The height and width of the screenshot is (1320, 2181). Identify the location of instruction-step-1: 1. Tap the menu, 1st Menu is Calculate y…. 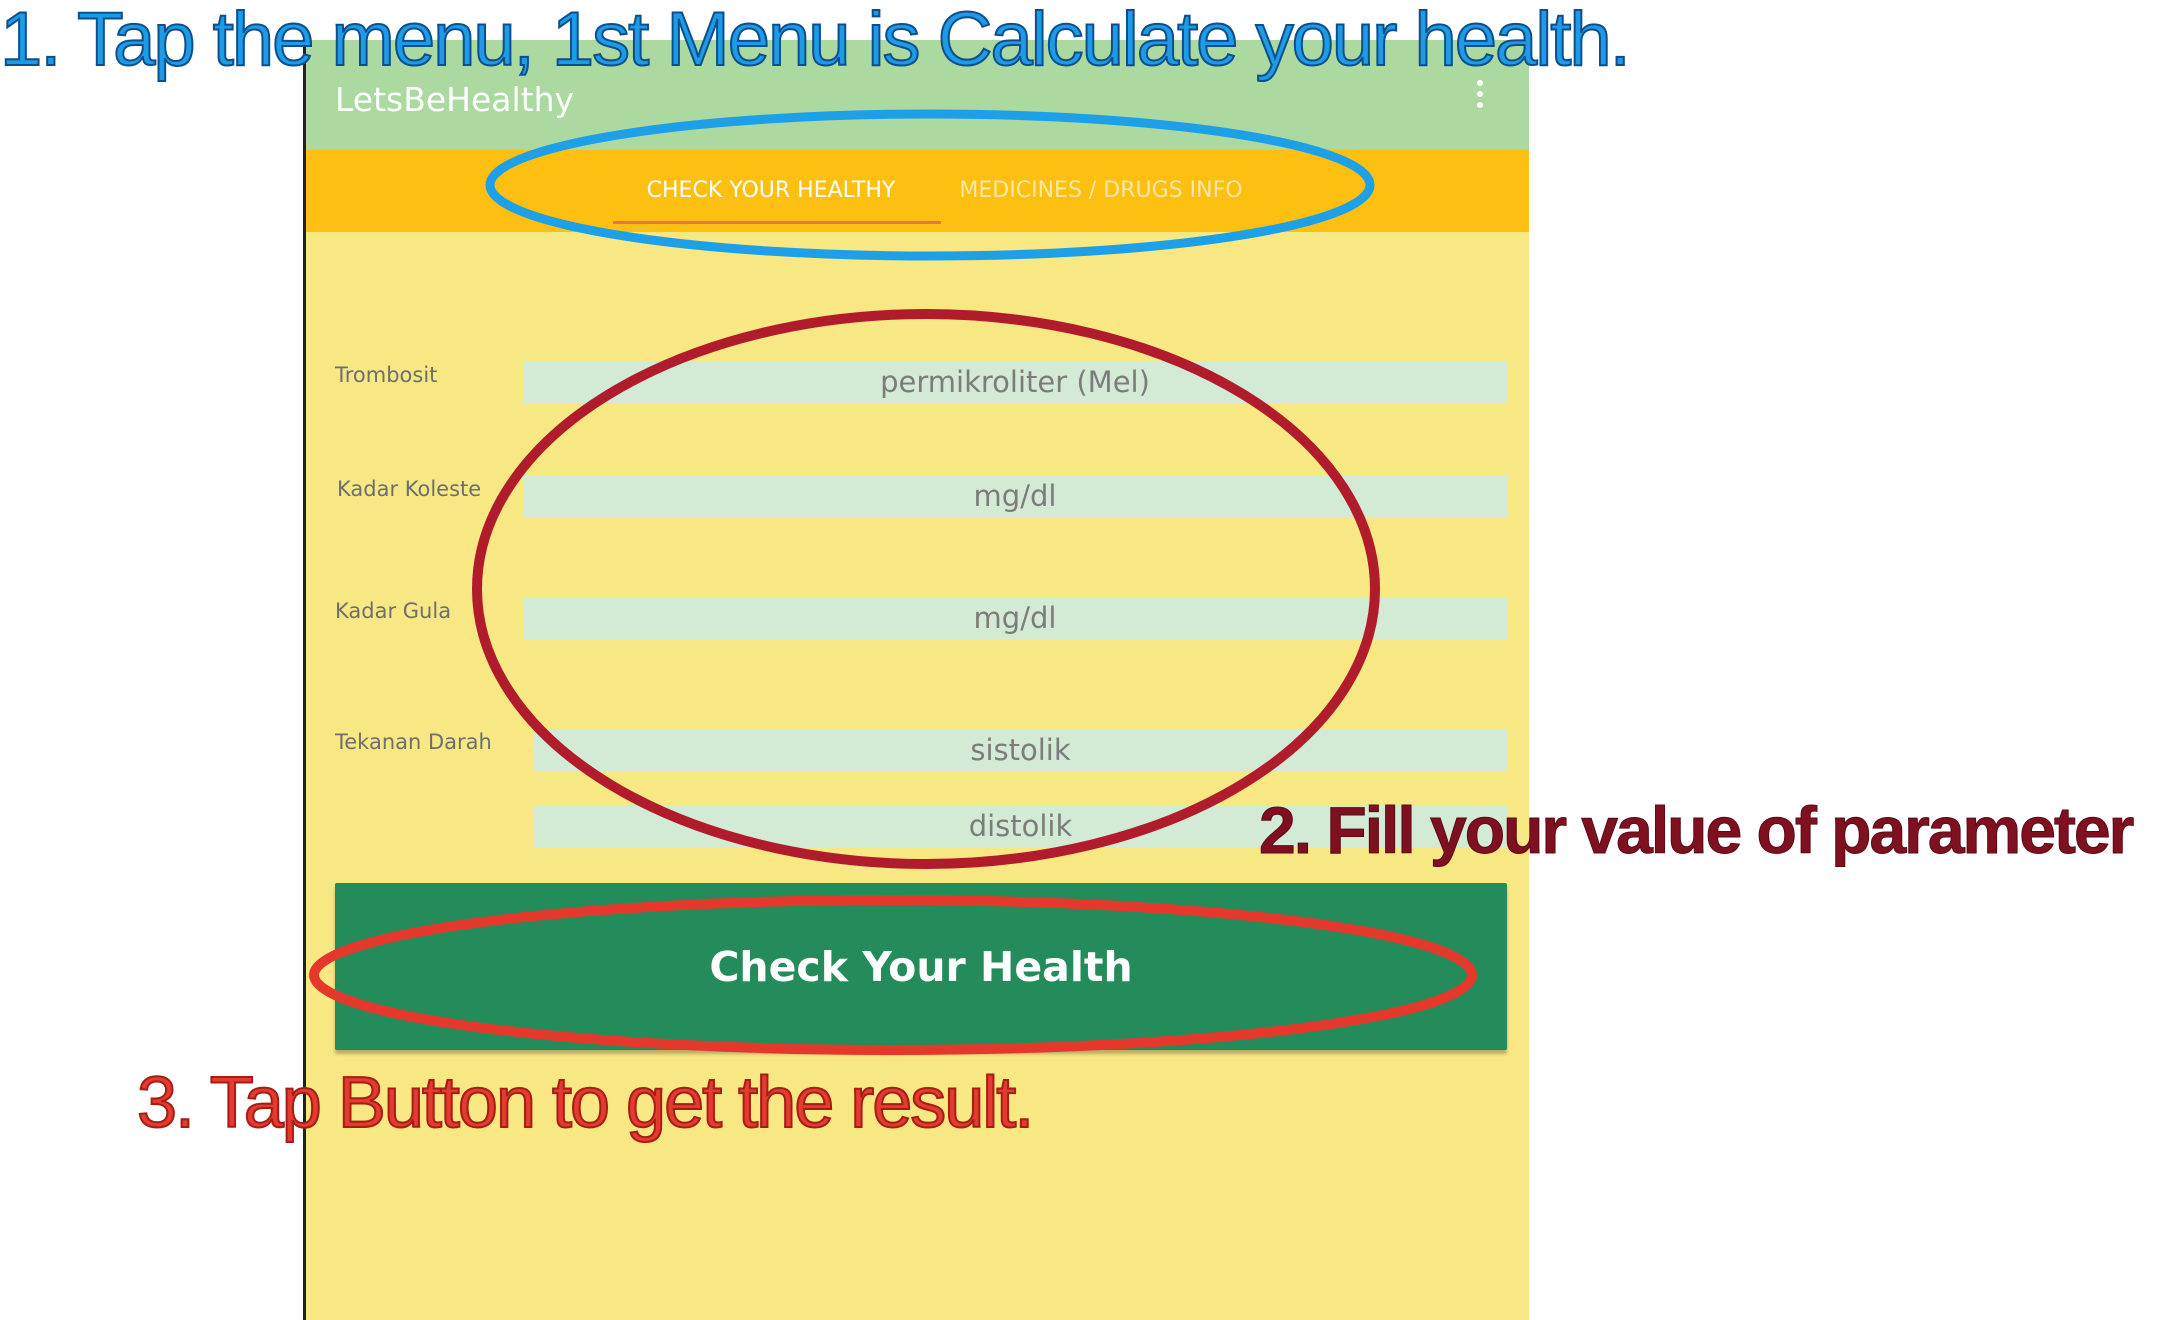
(816, 41).